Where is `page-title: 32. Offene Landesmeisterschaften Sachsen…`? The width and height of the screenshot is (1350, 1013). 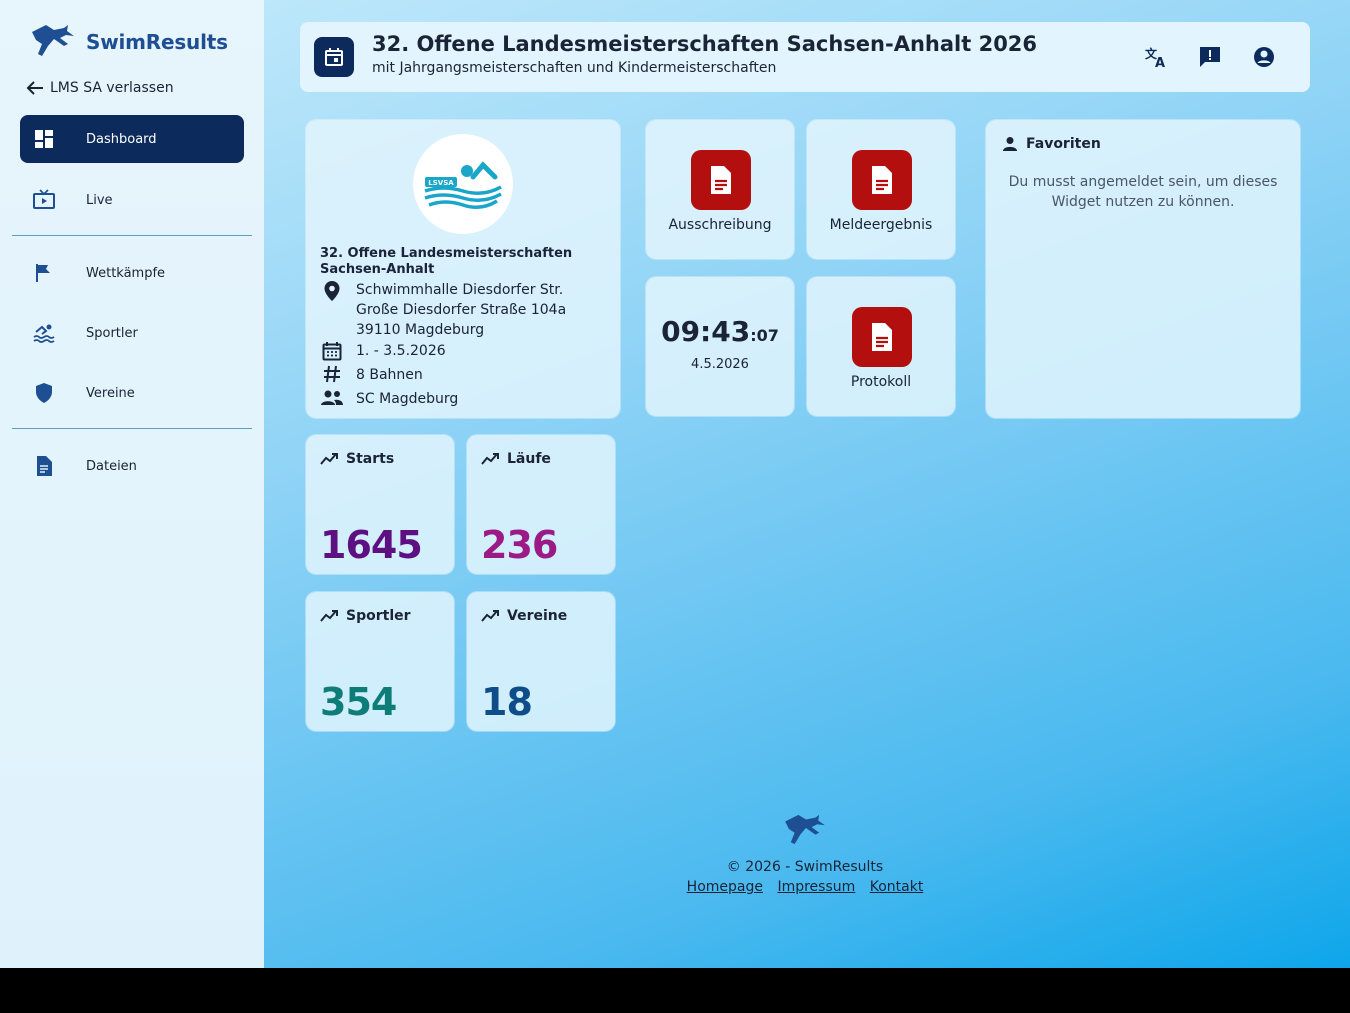
page-title: 32. Offene Landesmeisterschaften Sachsen… is located at coordinates (705, 44).